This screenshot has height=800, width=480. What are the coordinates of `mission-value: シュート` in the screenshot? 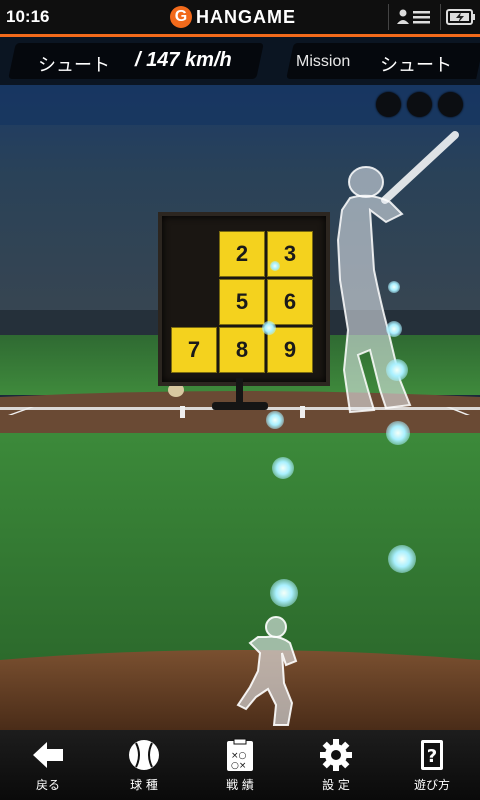 It's located at (416, 65).